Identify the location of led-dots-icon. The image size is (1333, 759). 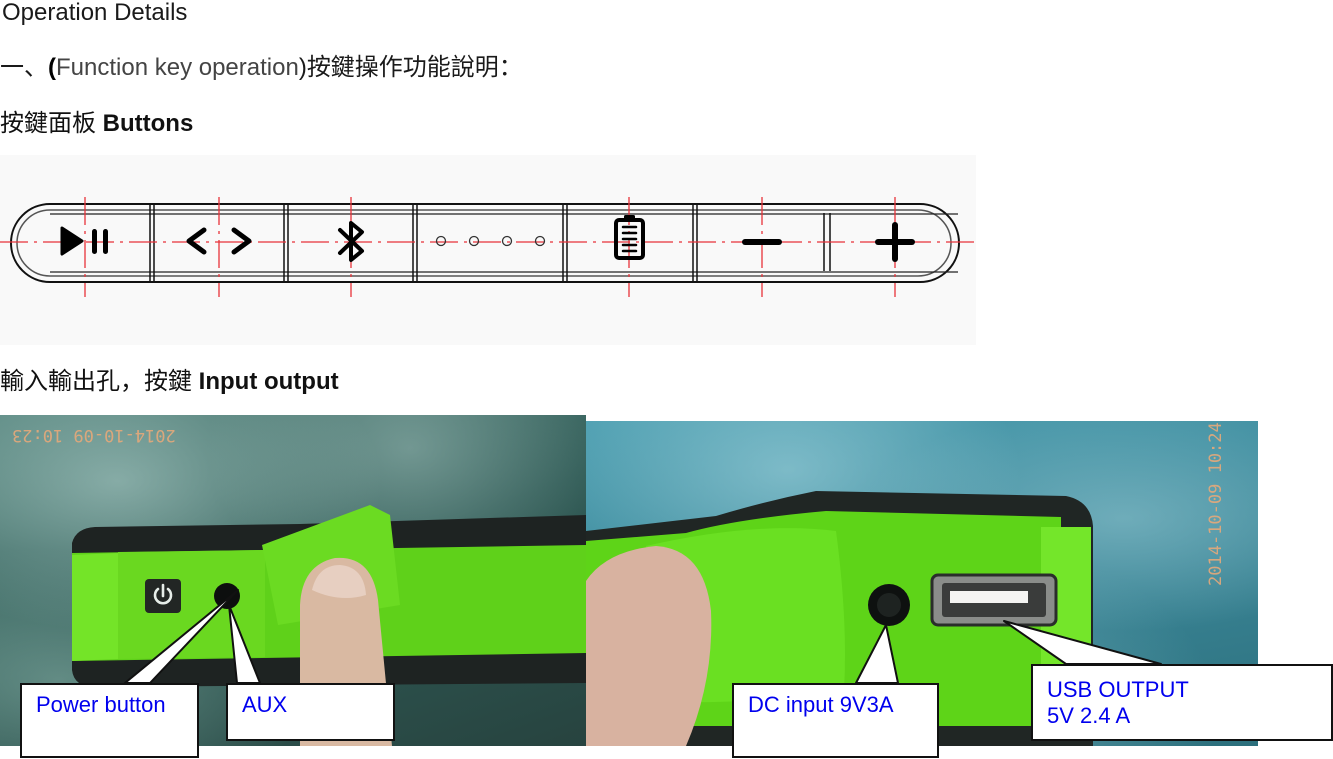
(490, 241).